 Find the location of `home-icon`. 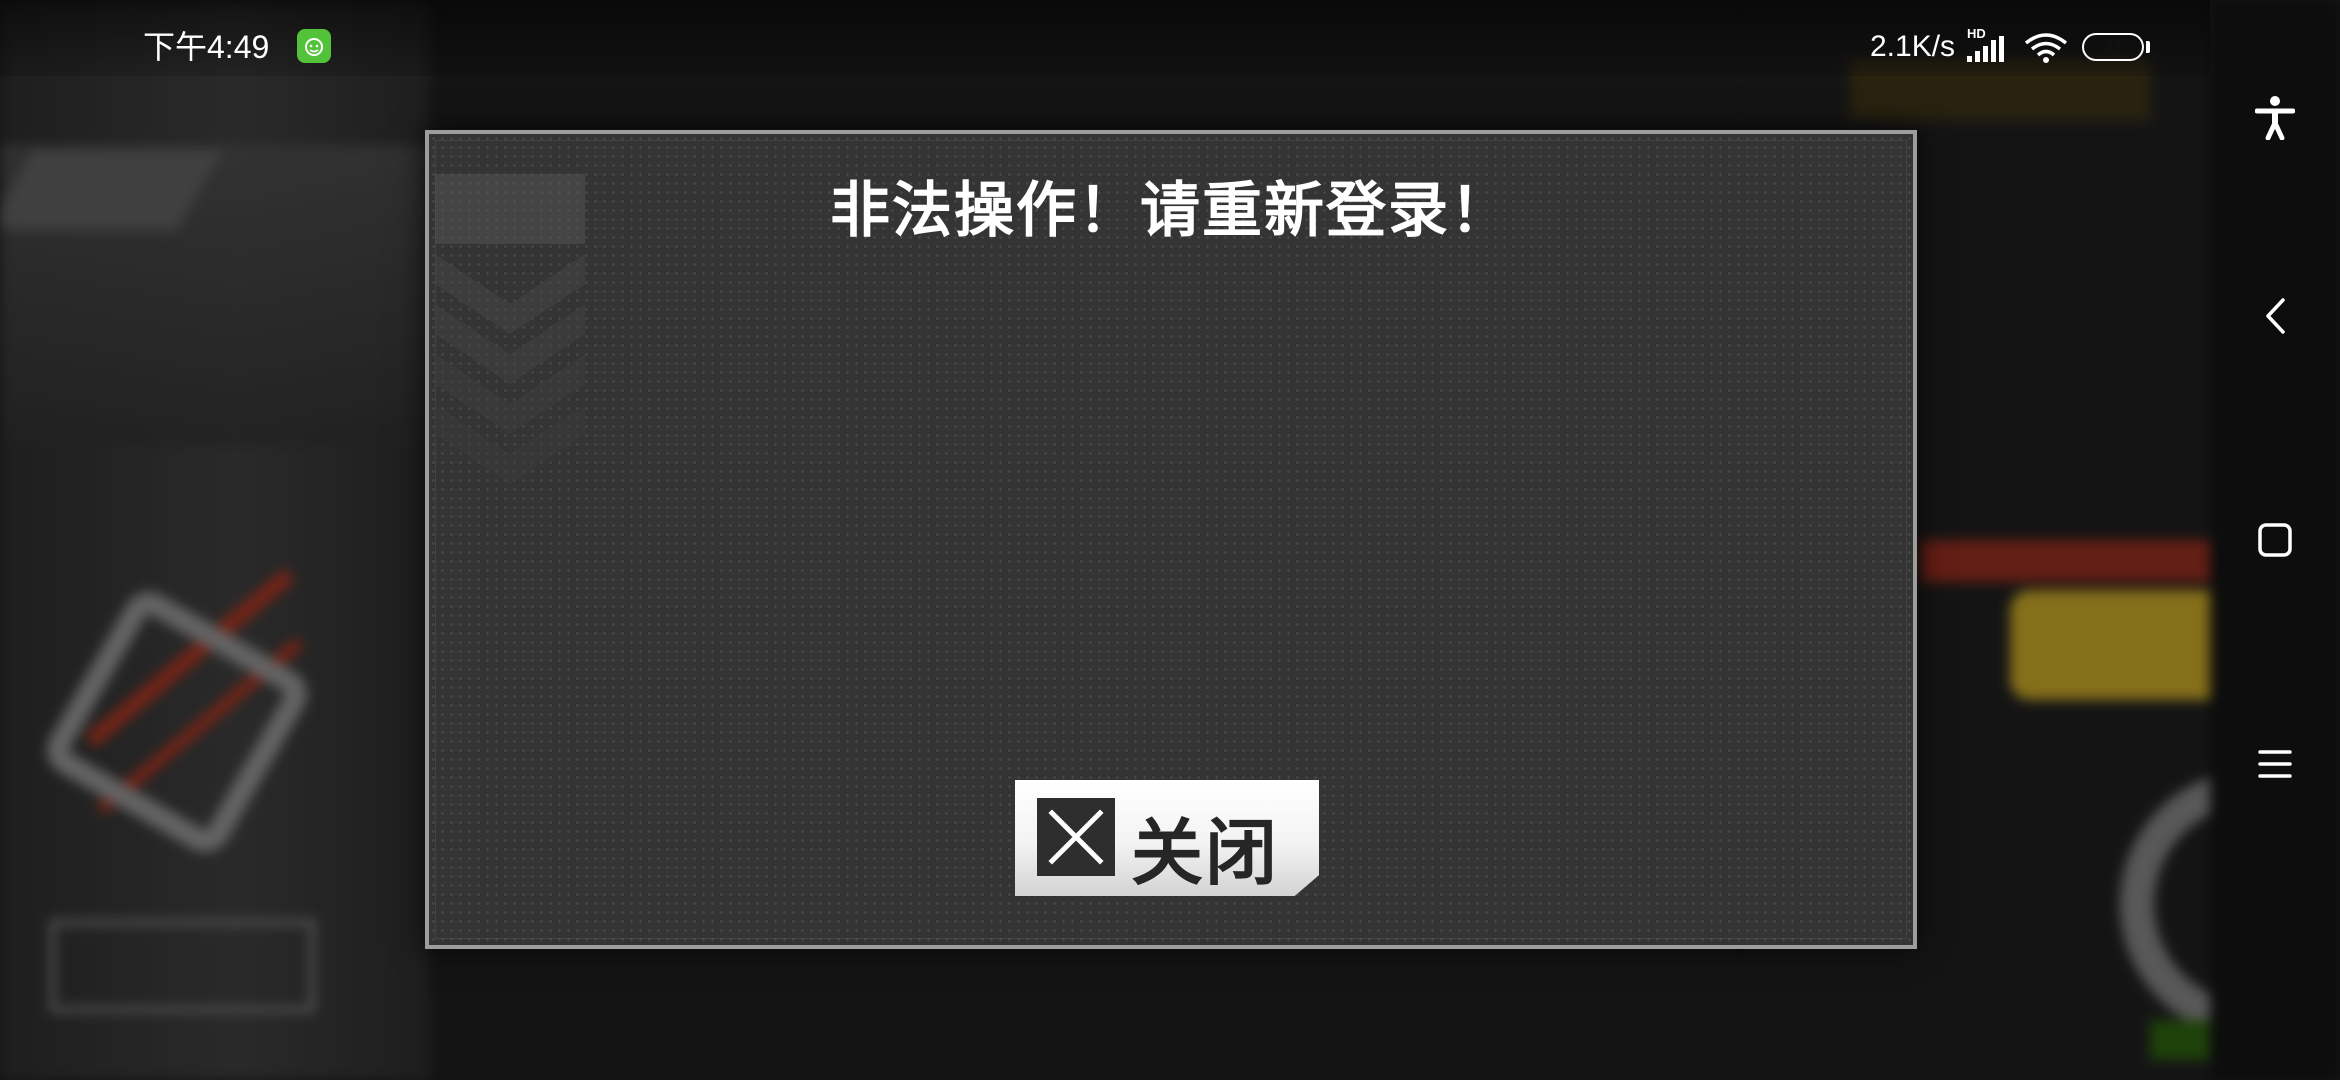

home-icon is located at coordinates (2275, 540).